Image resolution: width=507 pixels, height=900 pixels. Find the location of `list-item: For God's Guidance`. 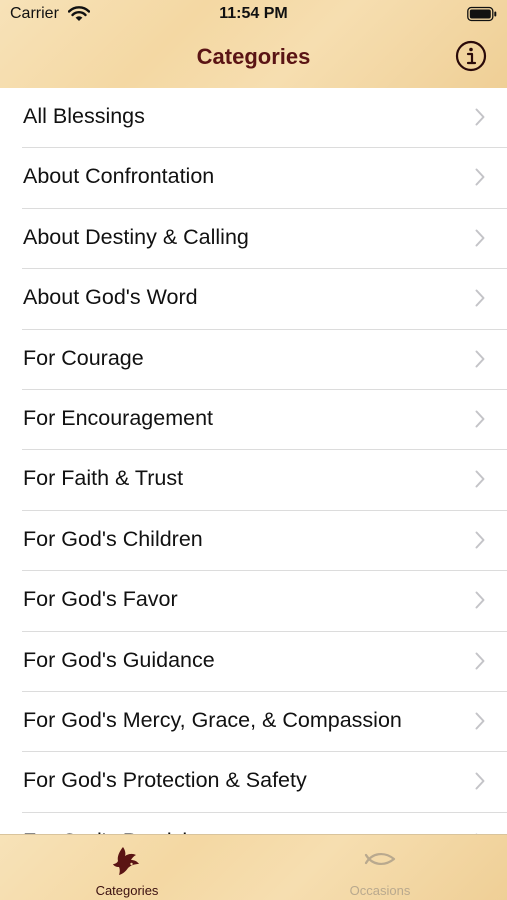

list-item: For God's Guidance is located at coordinates (264, 662).